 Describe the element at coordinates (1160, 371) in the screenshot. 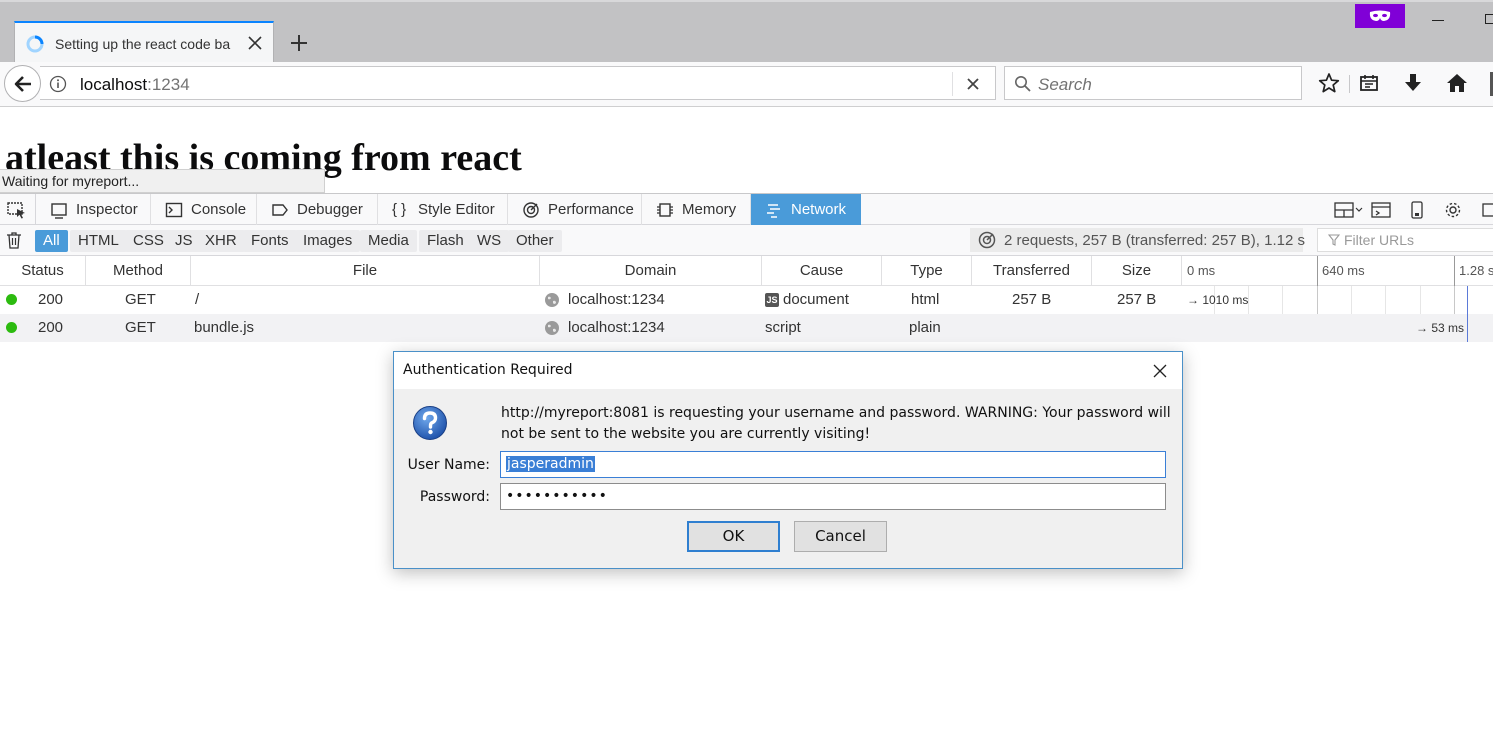

I see `dialog-close-icon` at that location.